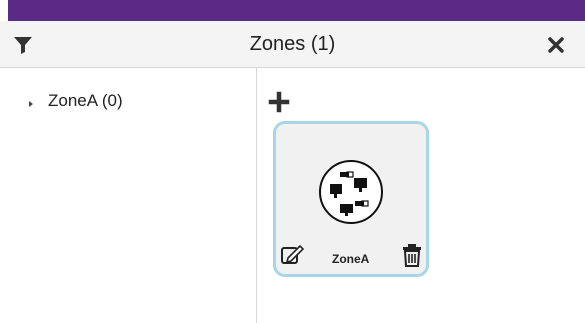 The width and height of the screenshot is (585, 323). I want to click on zones-header: Zones (1), so click(292, 44).